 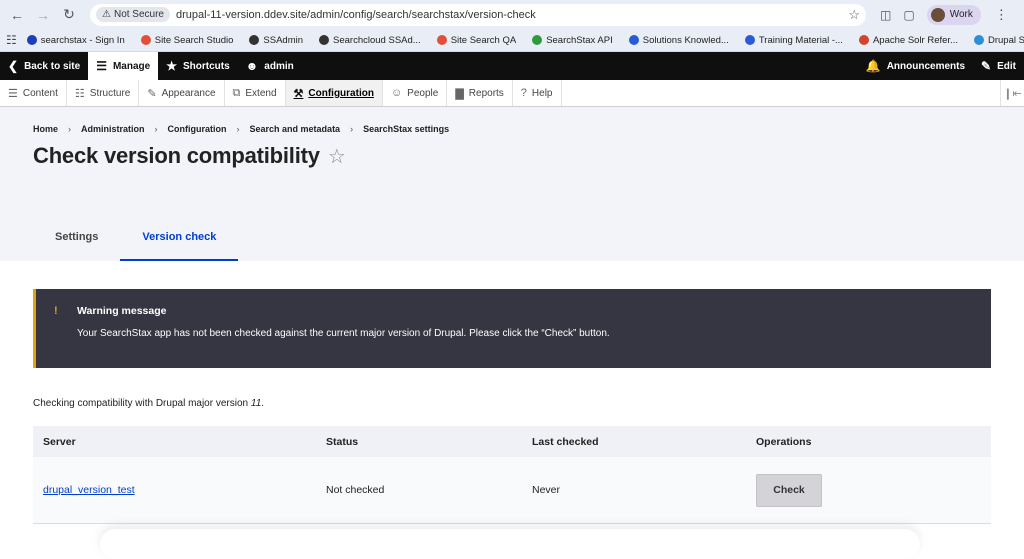 I want to click on check-button: Check, so click(x=789, y=490).